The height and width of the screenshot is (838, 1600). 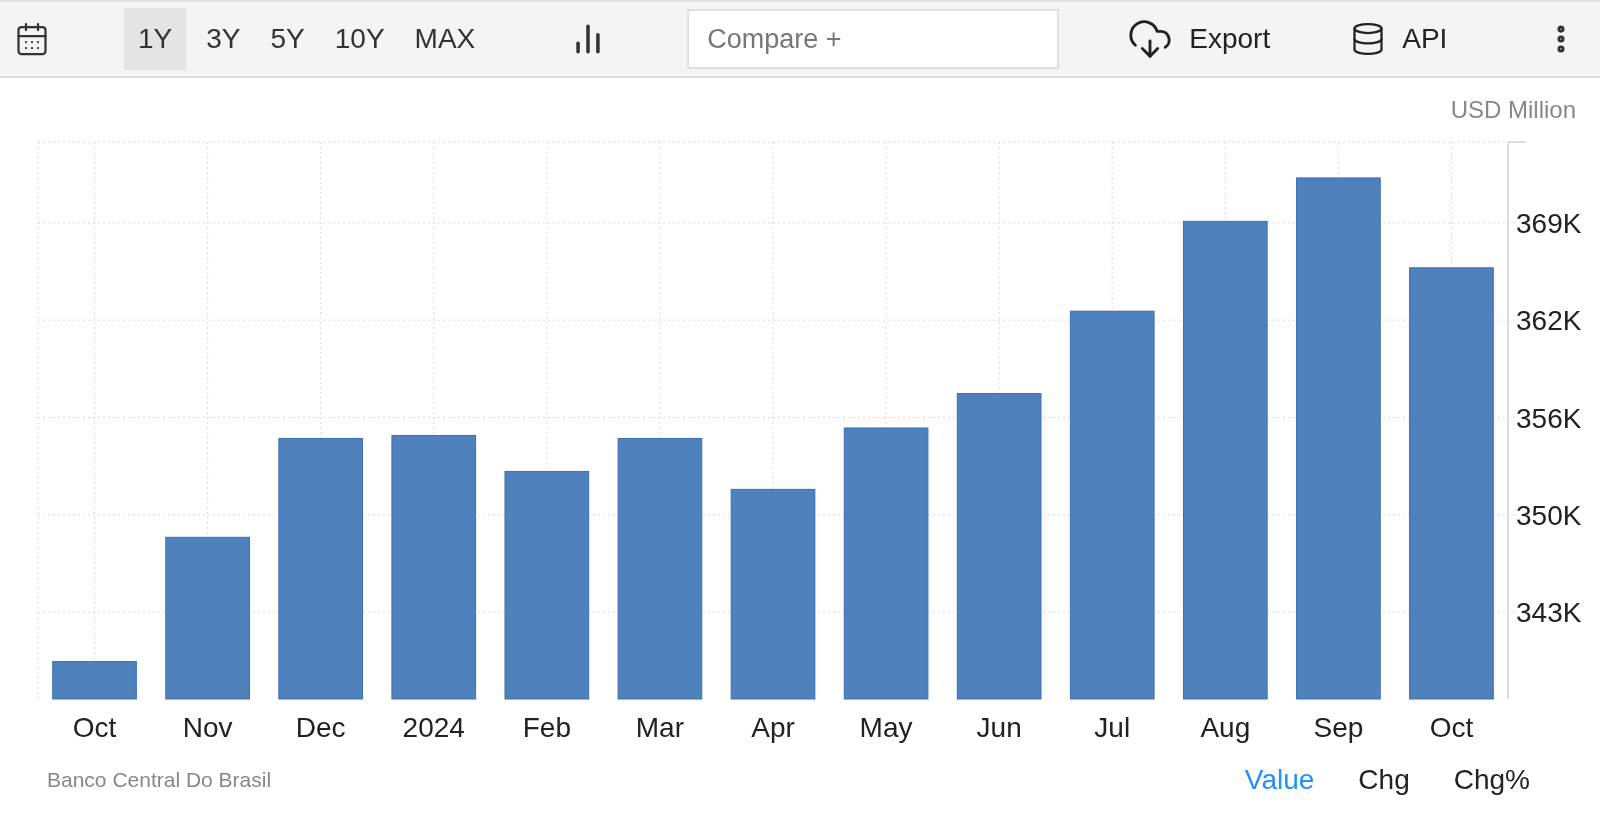 I want to click on compare-field: Compare +, so click(x=873, y=39).